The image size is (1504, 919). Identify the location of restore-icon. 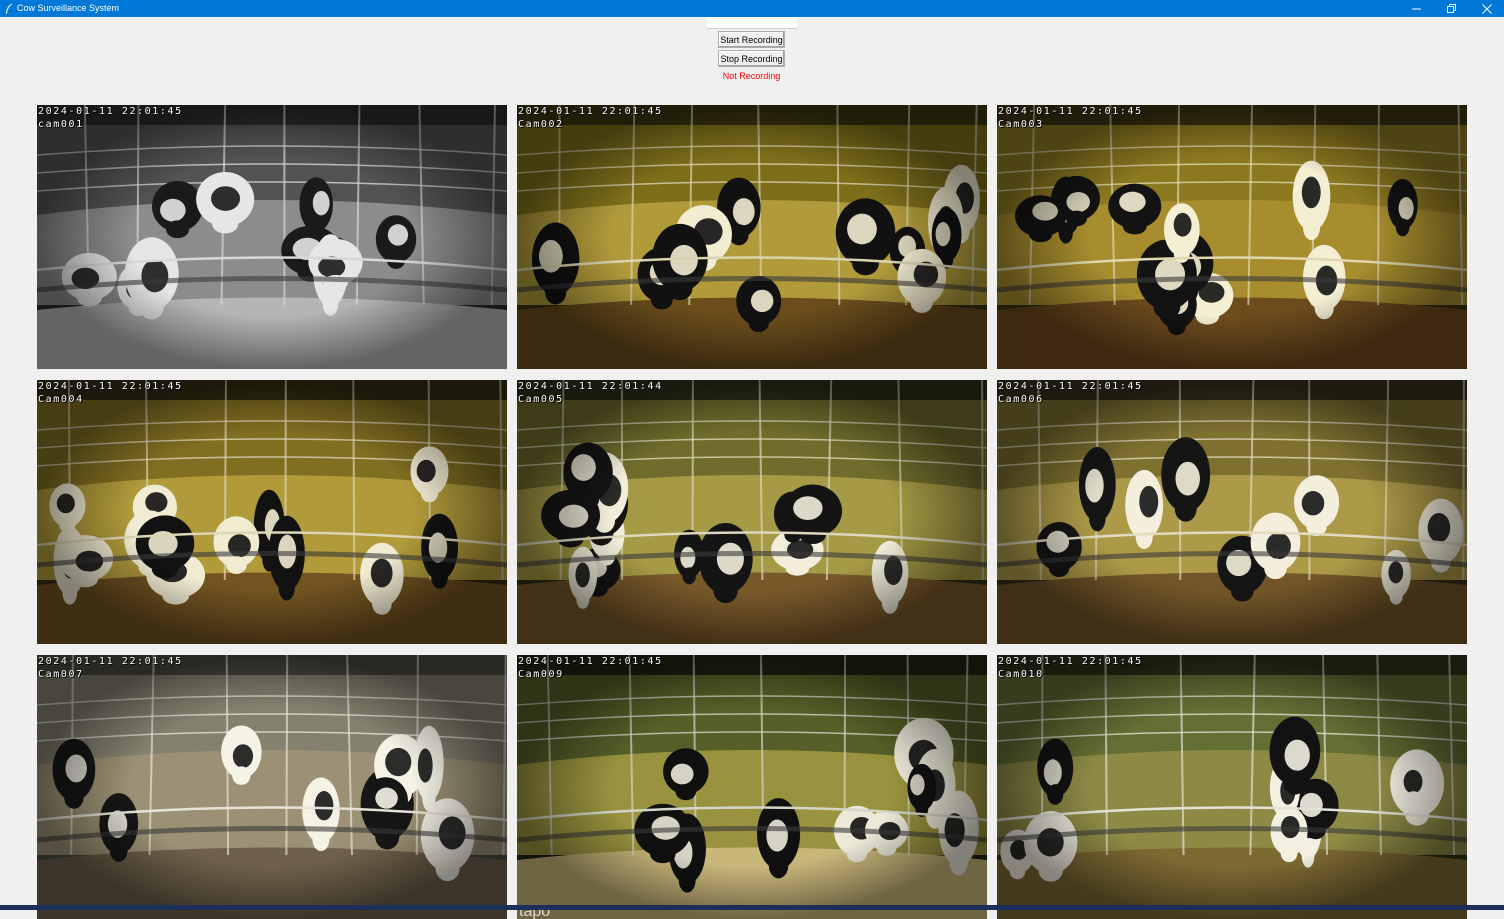
(1452, 9).